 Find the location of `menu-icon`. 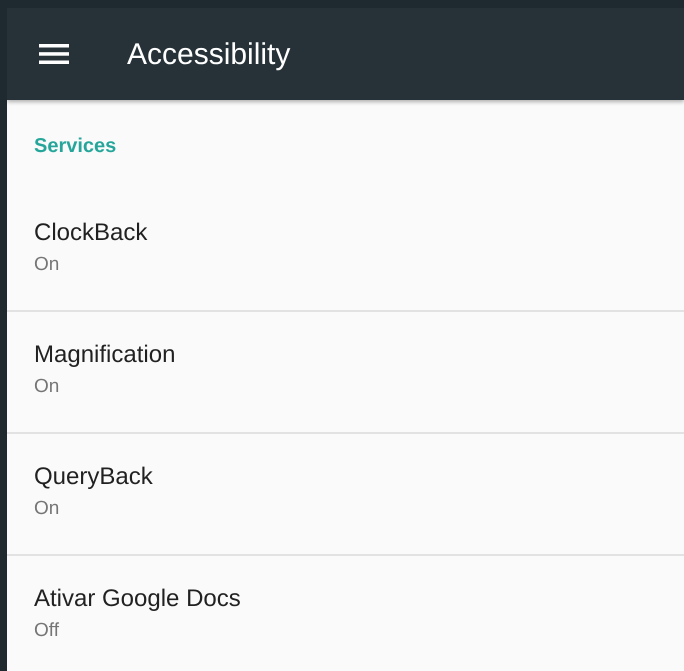

menu-icon is located at coordinates (54, 54).